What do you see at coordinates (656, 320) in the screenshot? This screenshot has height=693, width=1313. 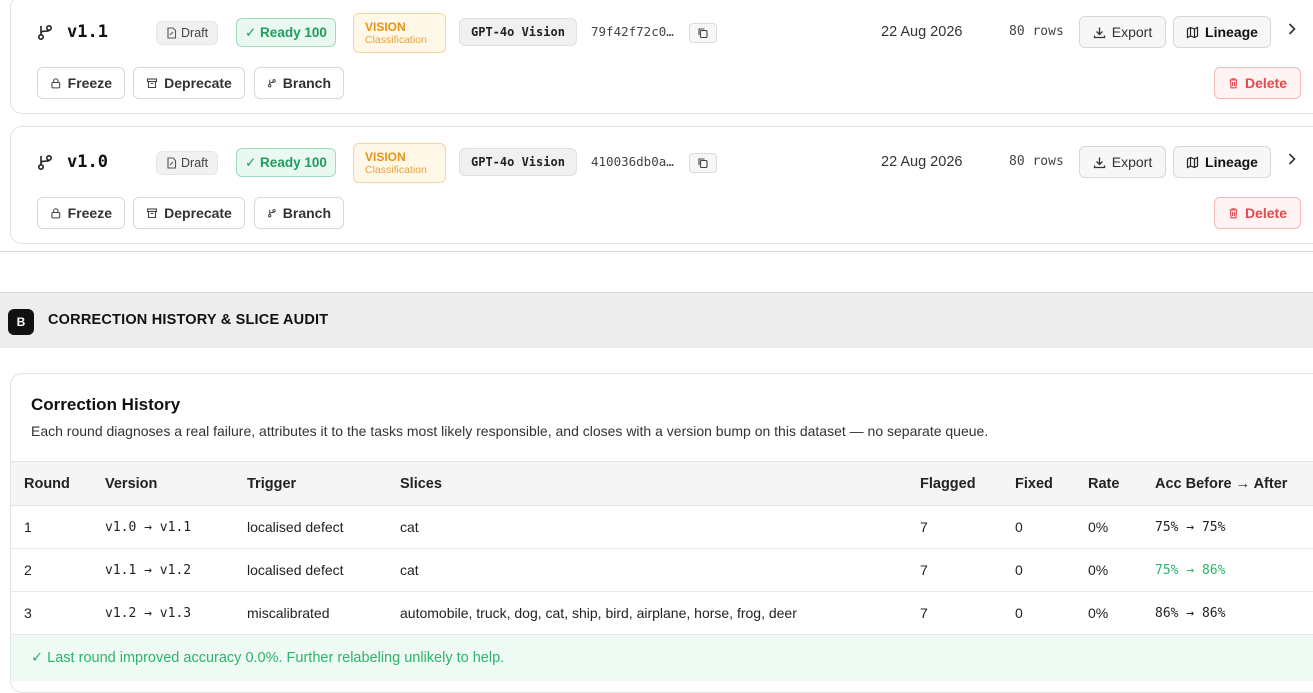 I see `section-header: B CORRECTION HISTORY & SLICE AUDIT` at bounding box center [656, 320].